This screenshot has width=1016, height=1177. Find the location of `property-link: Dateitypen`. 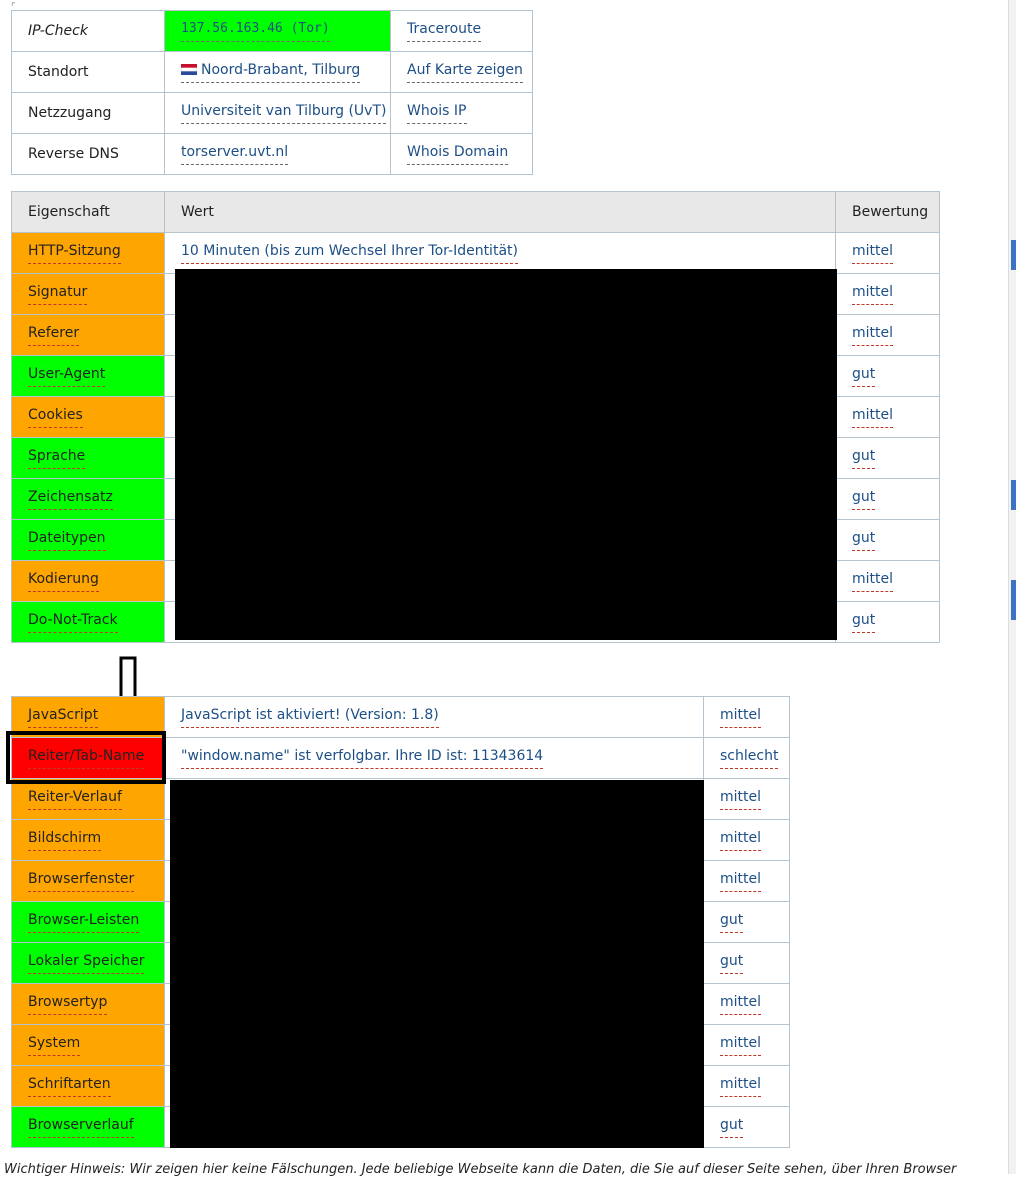

property-link: Dateitypen is located at coordinates (67, 540).